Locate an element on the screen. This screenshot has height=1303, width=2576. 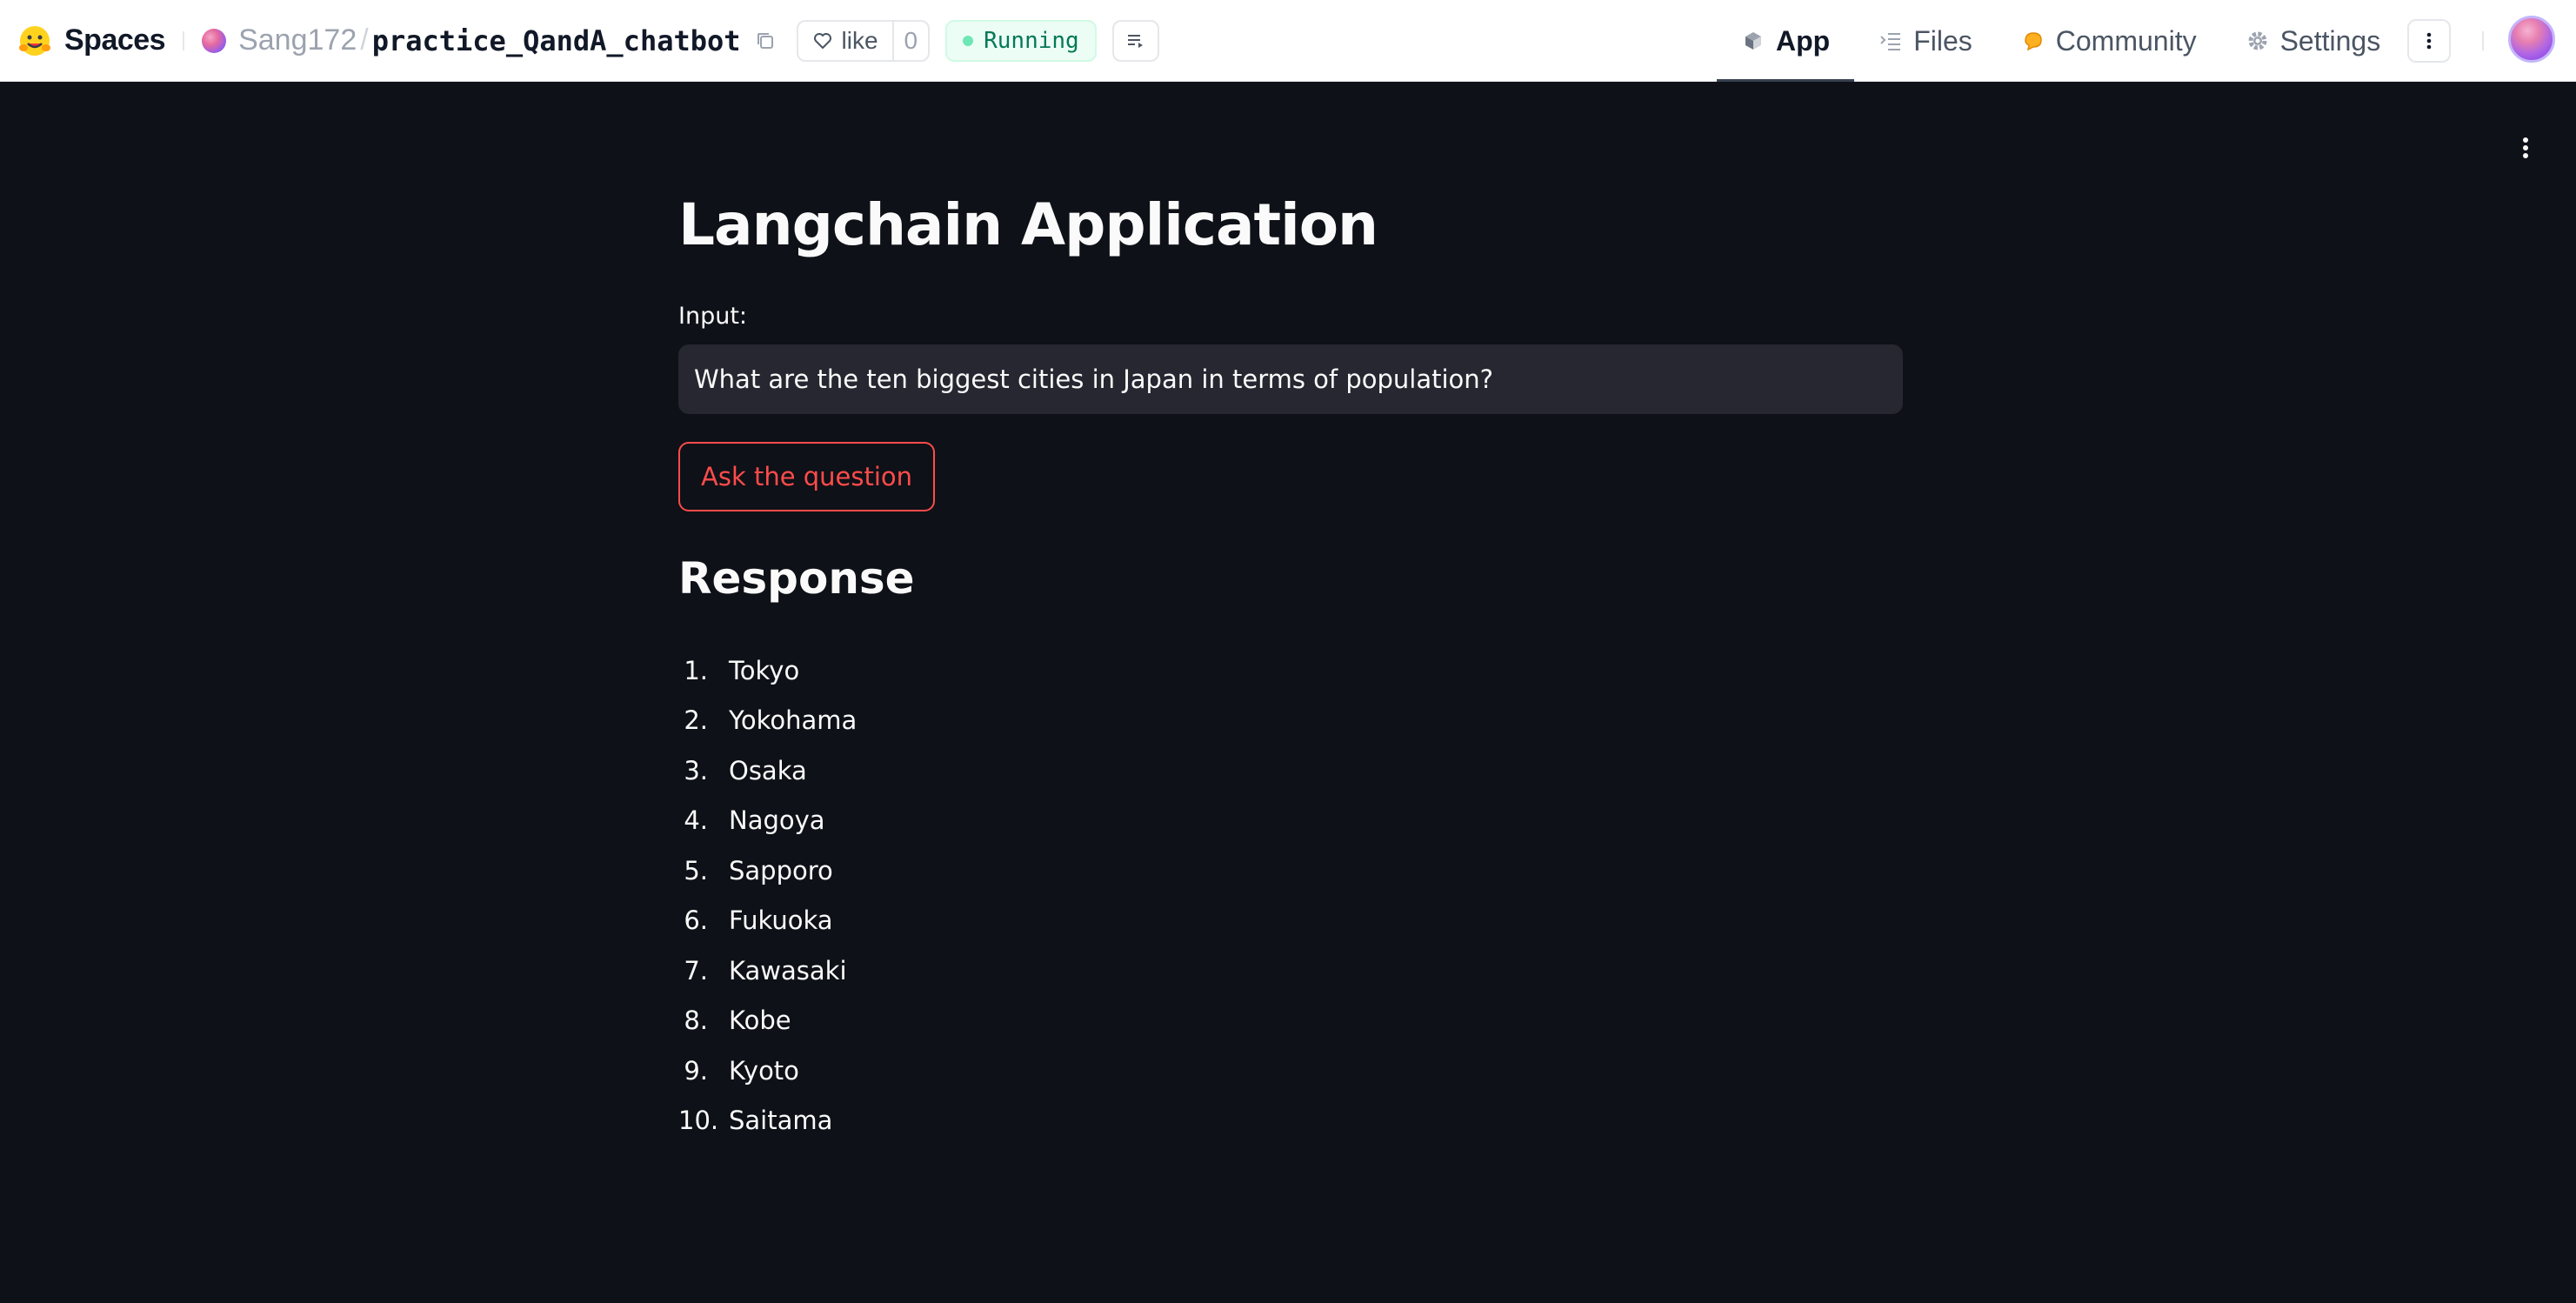
files-icon is located at coordinates (1890, 41).